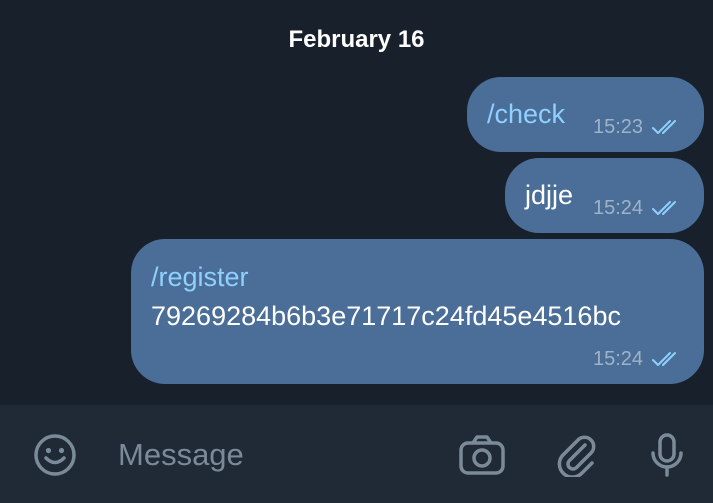 This screenshot has height=503, width=713. I want to click on emoji-button, so click(55, 455).